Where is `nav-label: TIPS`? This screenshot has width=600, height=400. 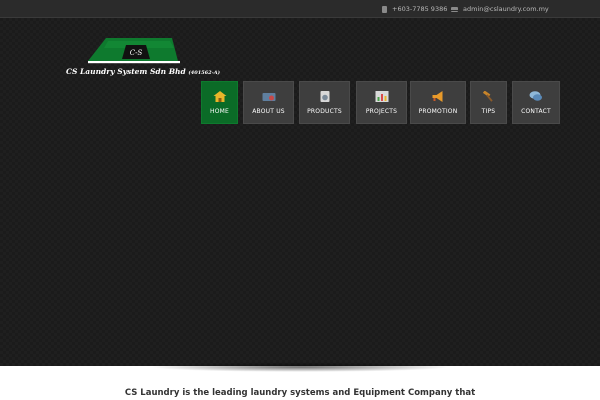
nav-label: TIPS is located at coordinates (488, 111).